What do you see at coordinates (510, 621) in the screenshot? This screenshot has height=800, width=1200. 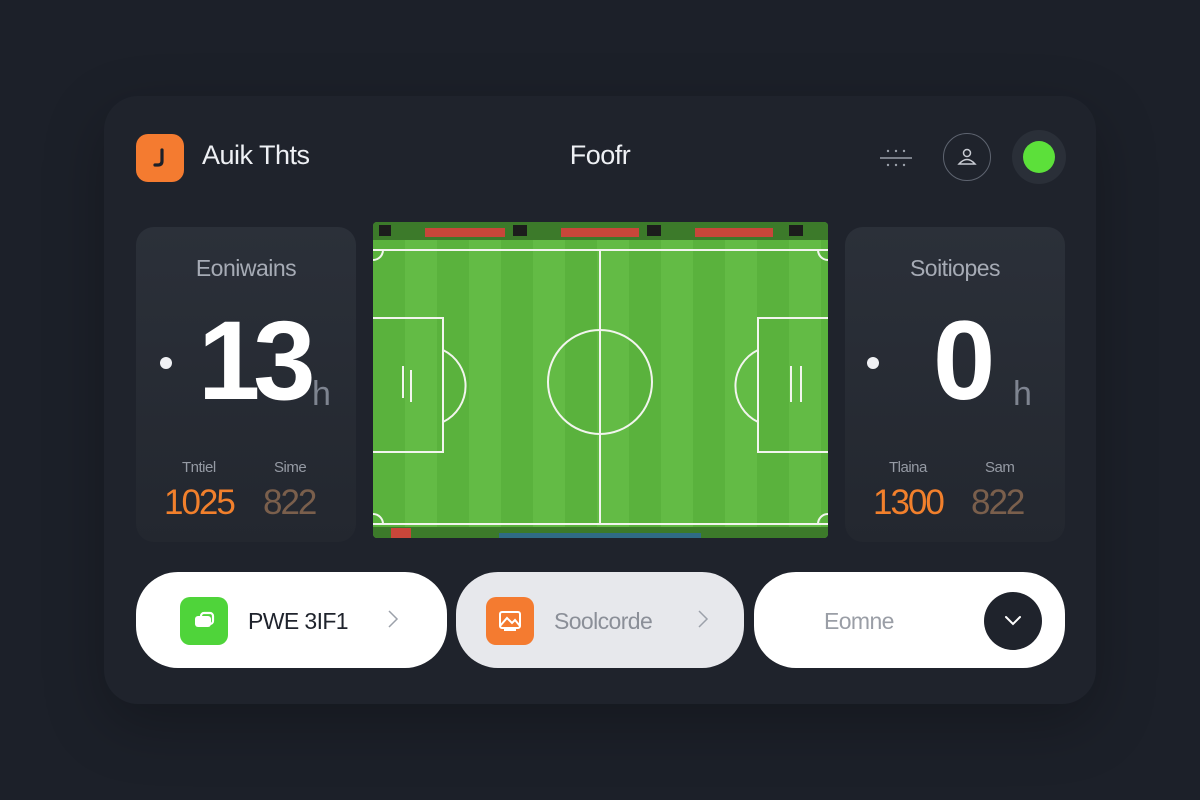 I see `image-icon` at bounding box center [510, 621].